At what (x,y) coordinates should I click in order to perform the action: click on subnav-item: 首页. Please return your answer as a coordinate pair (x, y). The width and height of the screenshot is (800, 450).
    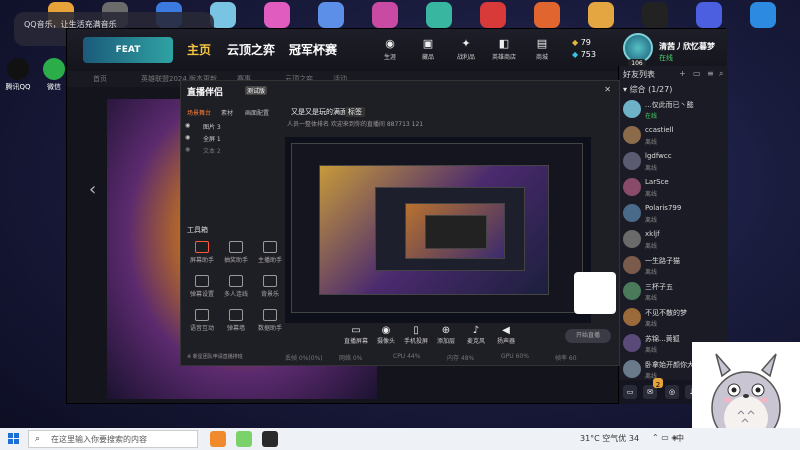
    Looking at the image, I should click on (100, 79).